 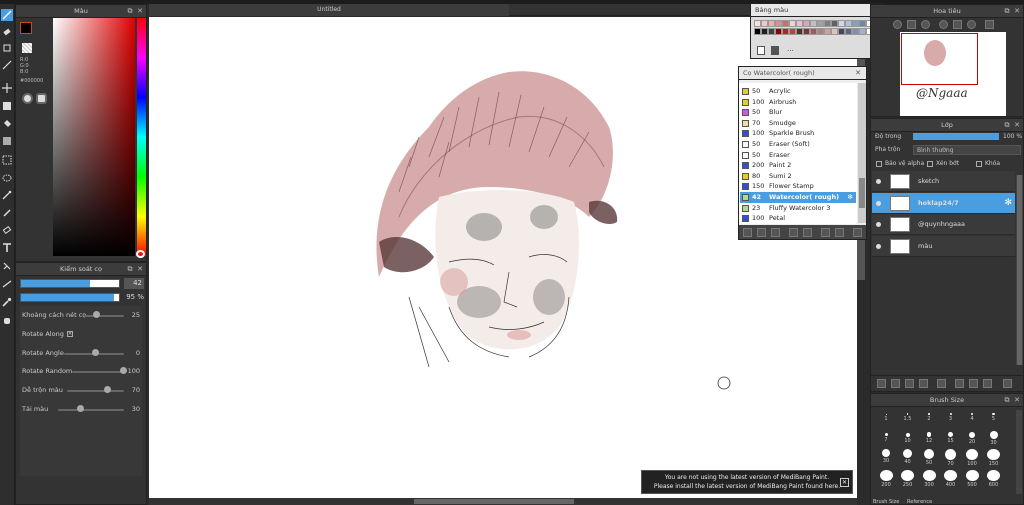 What do you see at coordinates (798, 165) in the screenshot?
I see `brush-list-item: 200 Paint 2` at bounding box center [798, 165].